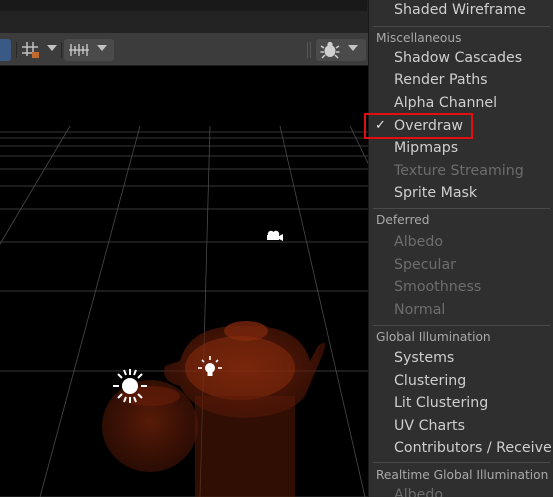 The width and height of the screenshot is (553, 497). Describe the element at coordinates (418, 126) in the screenshot. I see `overdraw-highlight-box` at that location.